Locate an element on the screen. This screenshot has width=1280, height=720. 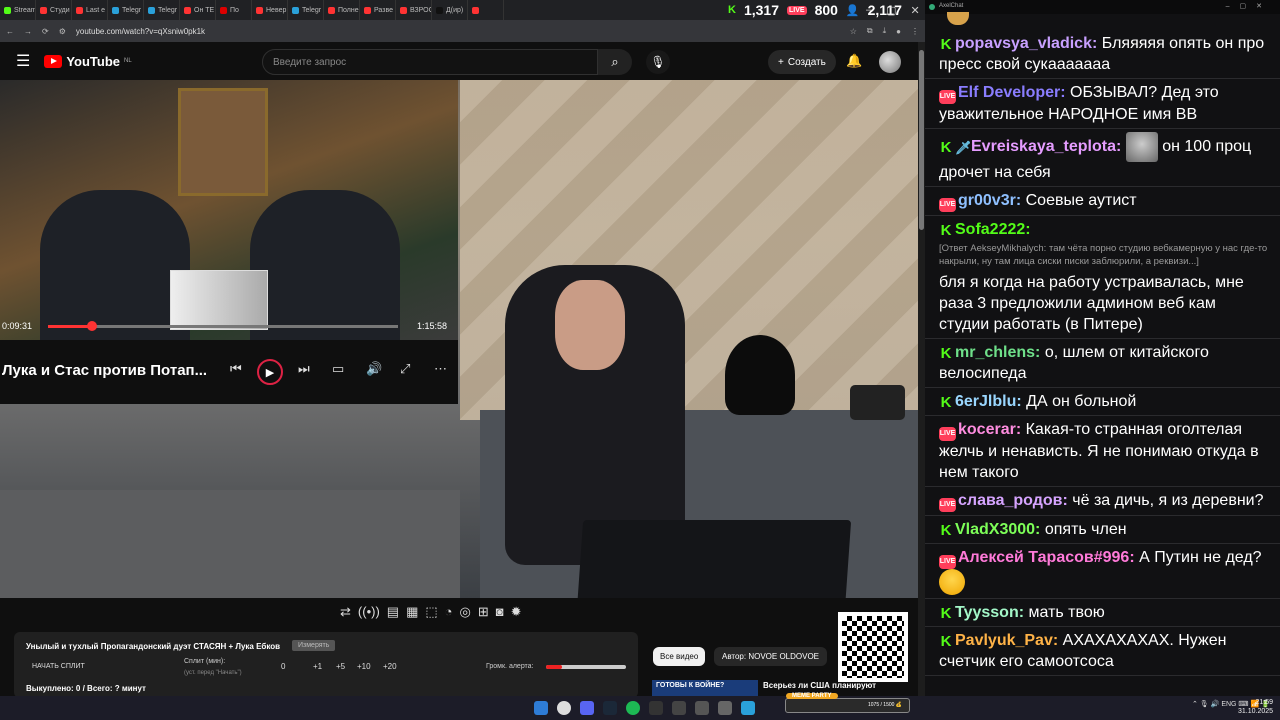
download-icon: ⤓ is located at coordinates (885, 31).